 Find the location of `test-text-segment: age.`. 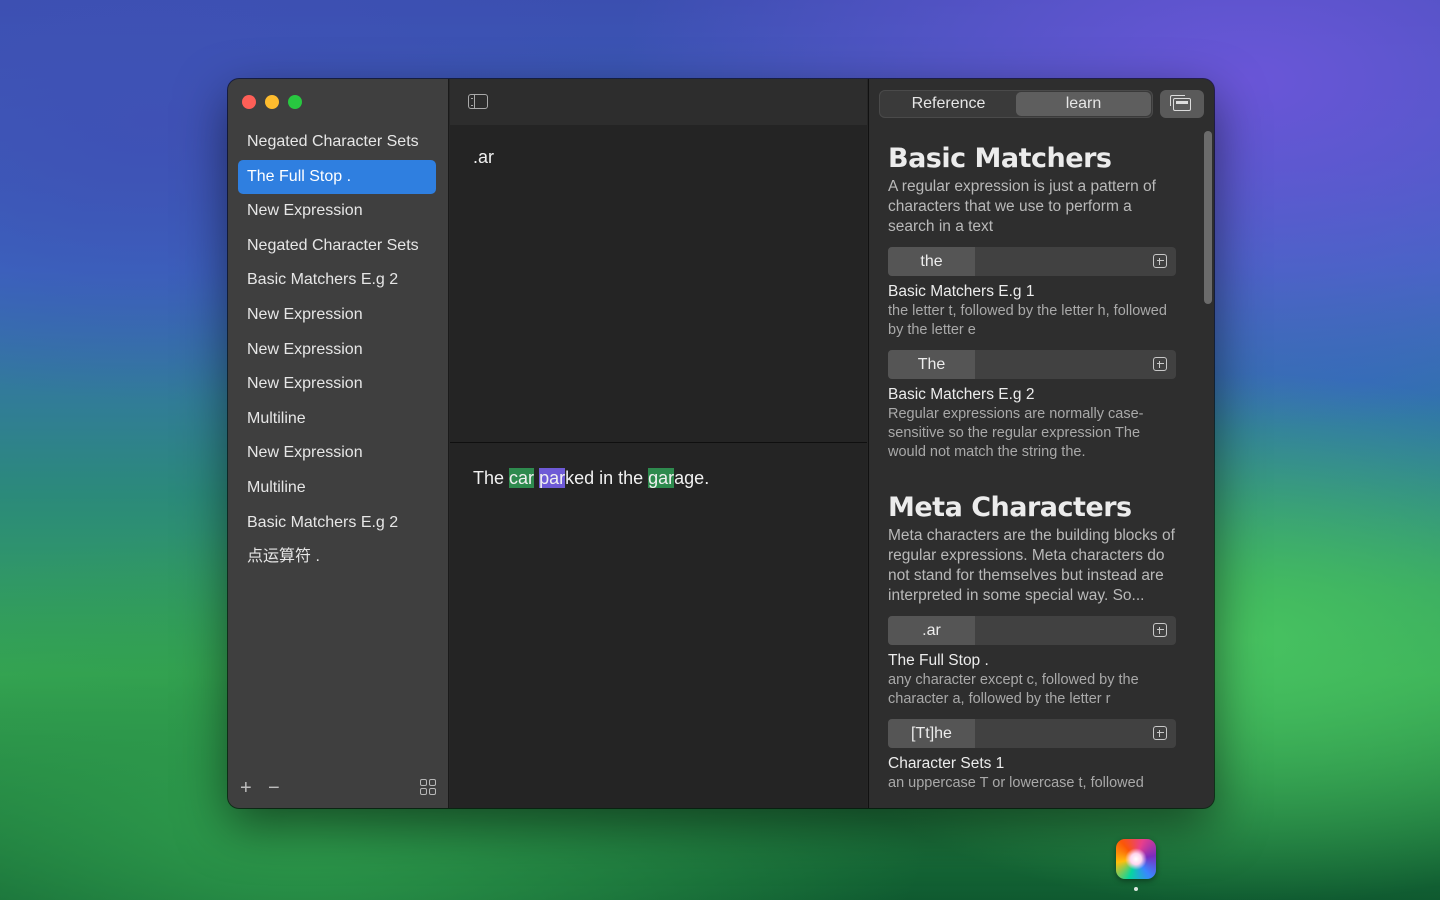

test-text-segment: age. is located at coordinates (692, 478).